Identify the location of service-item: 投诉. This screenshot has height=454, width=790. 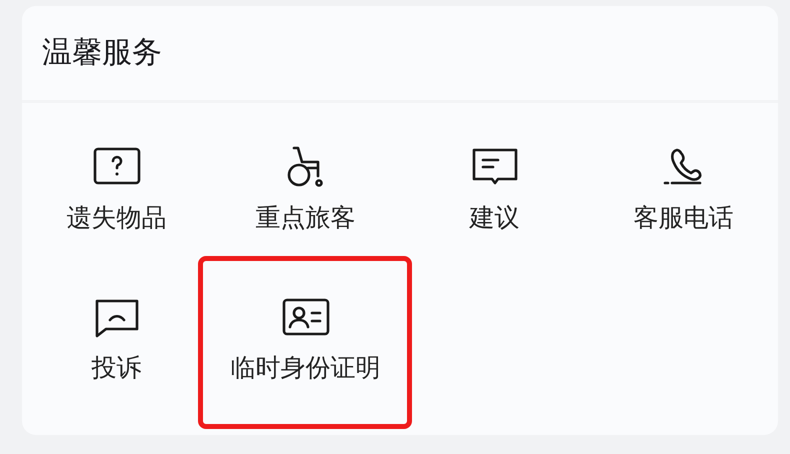
(116, 328).